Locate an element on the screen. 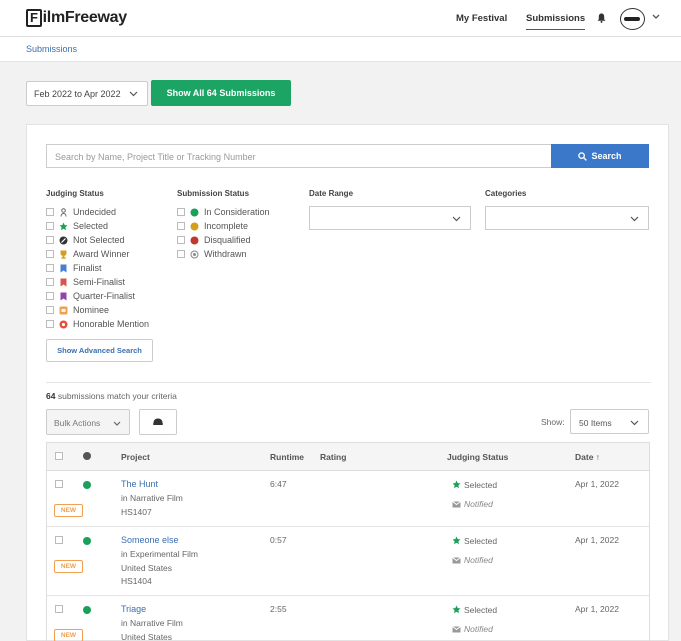  submission-status-option-label: Incomplete is located at coordinates (226, 226).